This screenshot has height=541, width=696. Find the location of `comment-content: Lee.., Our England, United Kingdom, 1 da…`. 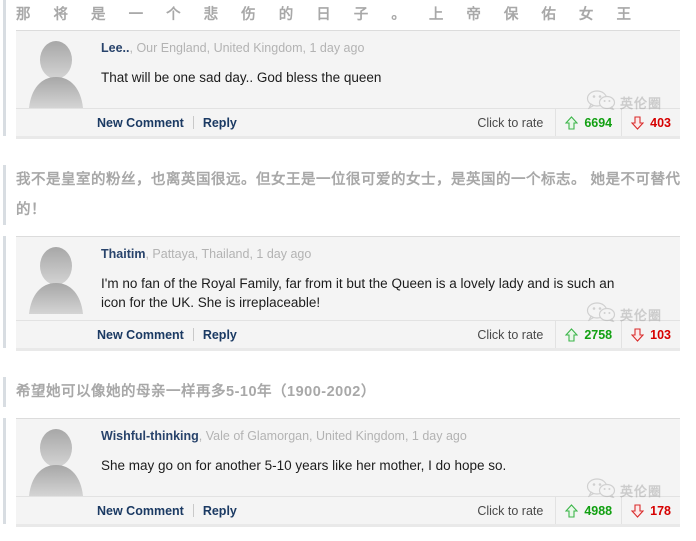

comment-content: Lee.., Our England, United Kingdom, 1 da… is located at coordinates (383, 69).